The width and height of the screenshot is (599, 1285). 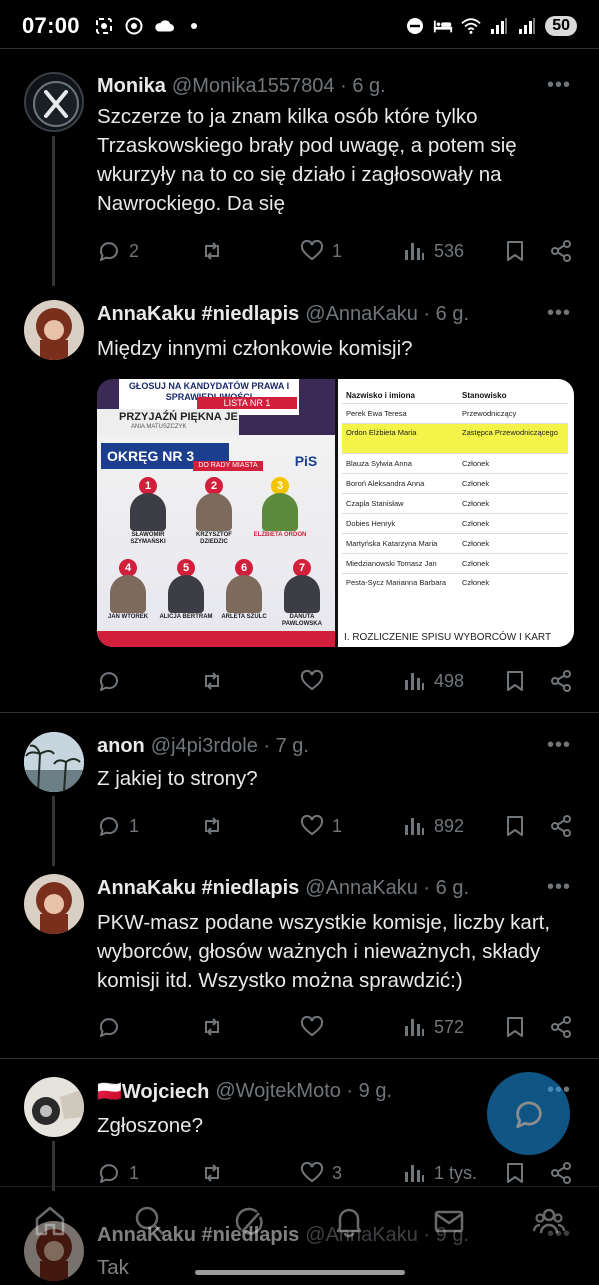 What do you see at coordinates (455, 563) in the screenshot?
I see `table-row: Miedzianowski Tomasz Jan Członek` at bounding box center [455, 563].